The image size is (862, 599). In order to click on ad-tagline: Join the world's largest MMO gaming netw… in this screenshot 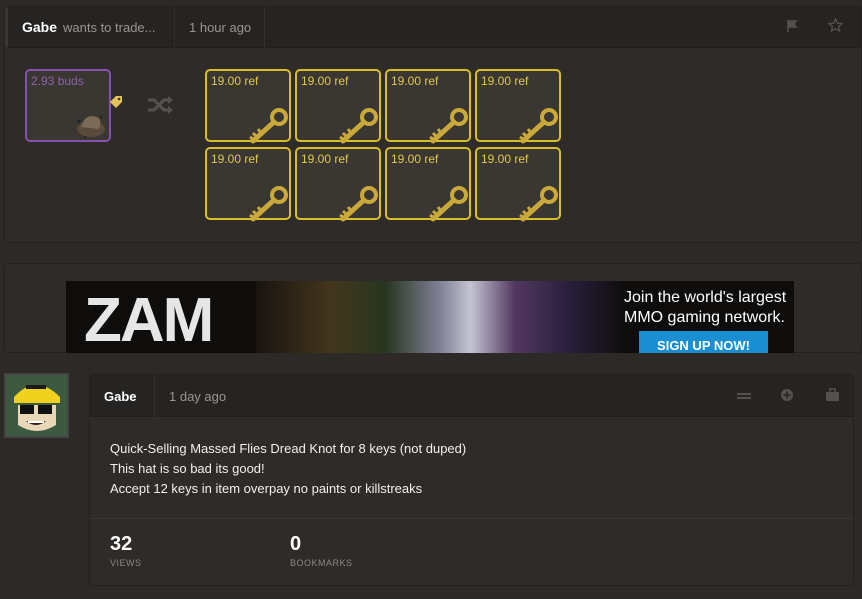, I will do `click(705, 308)`.